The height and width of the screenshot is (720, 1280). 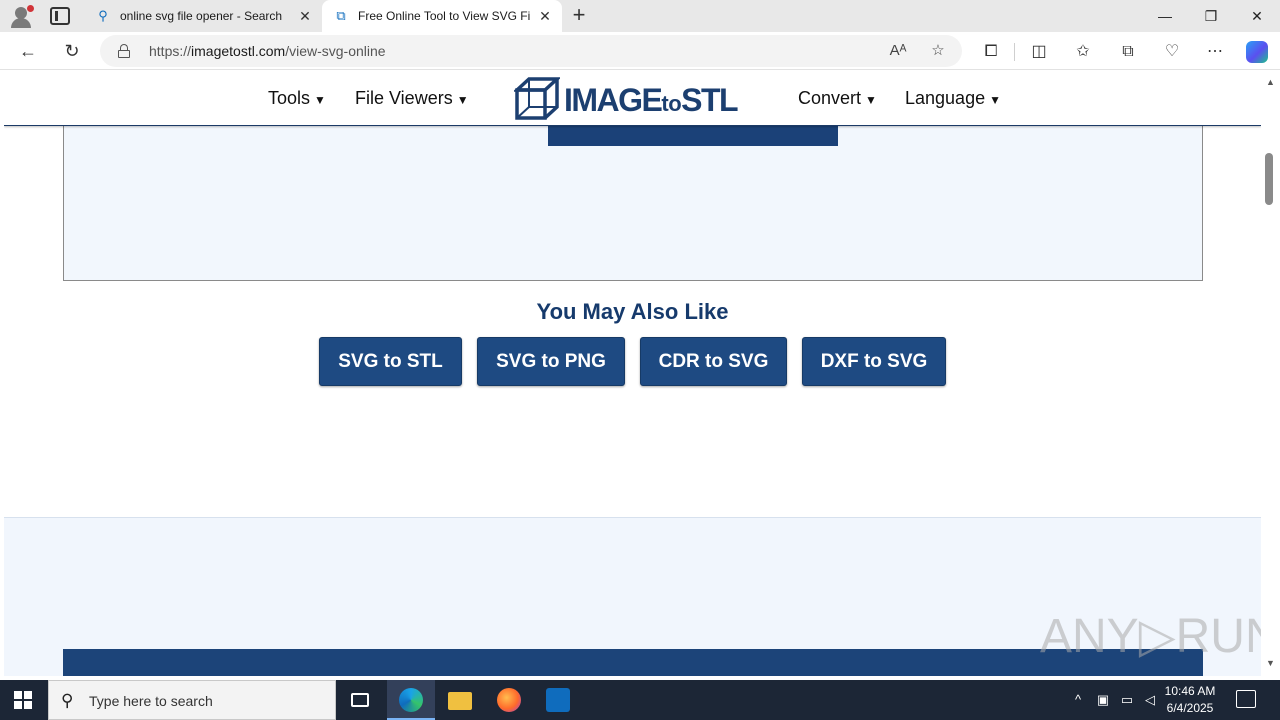 I want to click on search-placeholder: Type here to search, so click(x=151, y=701).